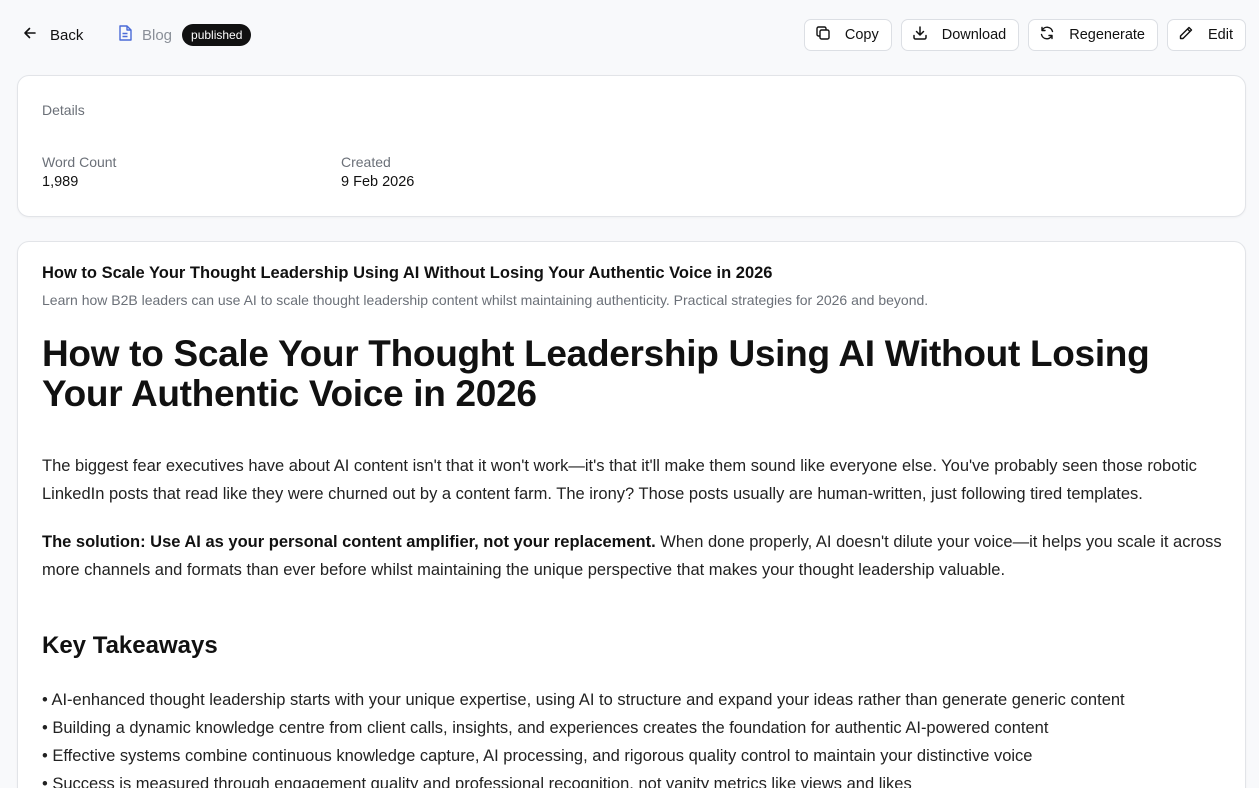 This screenshot has height=788, width=1259. Describe the element at coordinates (1220, 35) in the screenshot. I see `edit-label: Edit` at that location.